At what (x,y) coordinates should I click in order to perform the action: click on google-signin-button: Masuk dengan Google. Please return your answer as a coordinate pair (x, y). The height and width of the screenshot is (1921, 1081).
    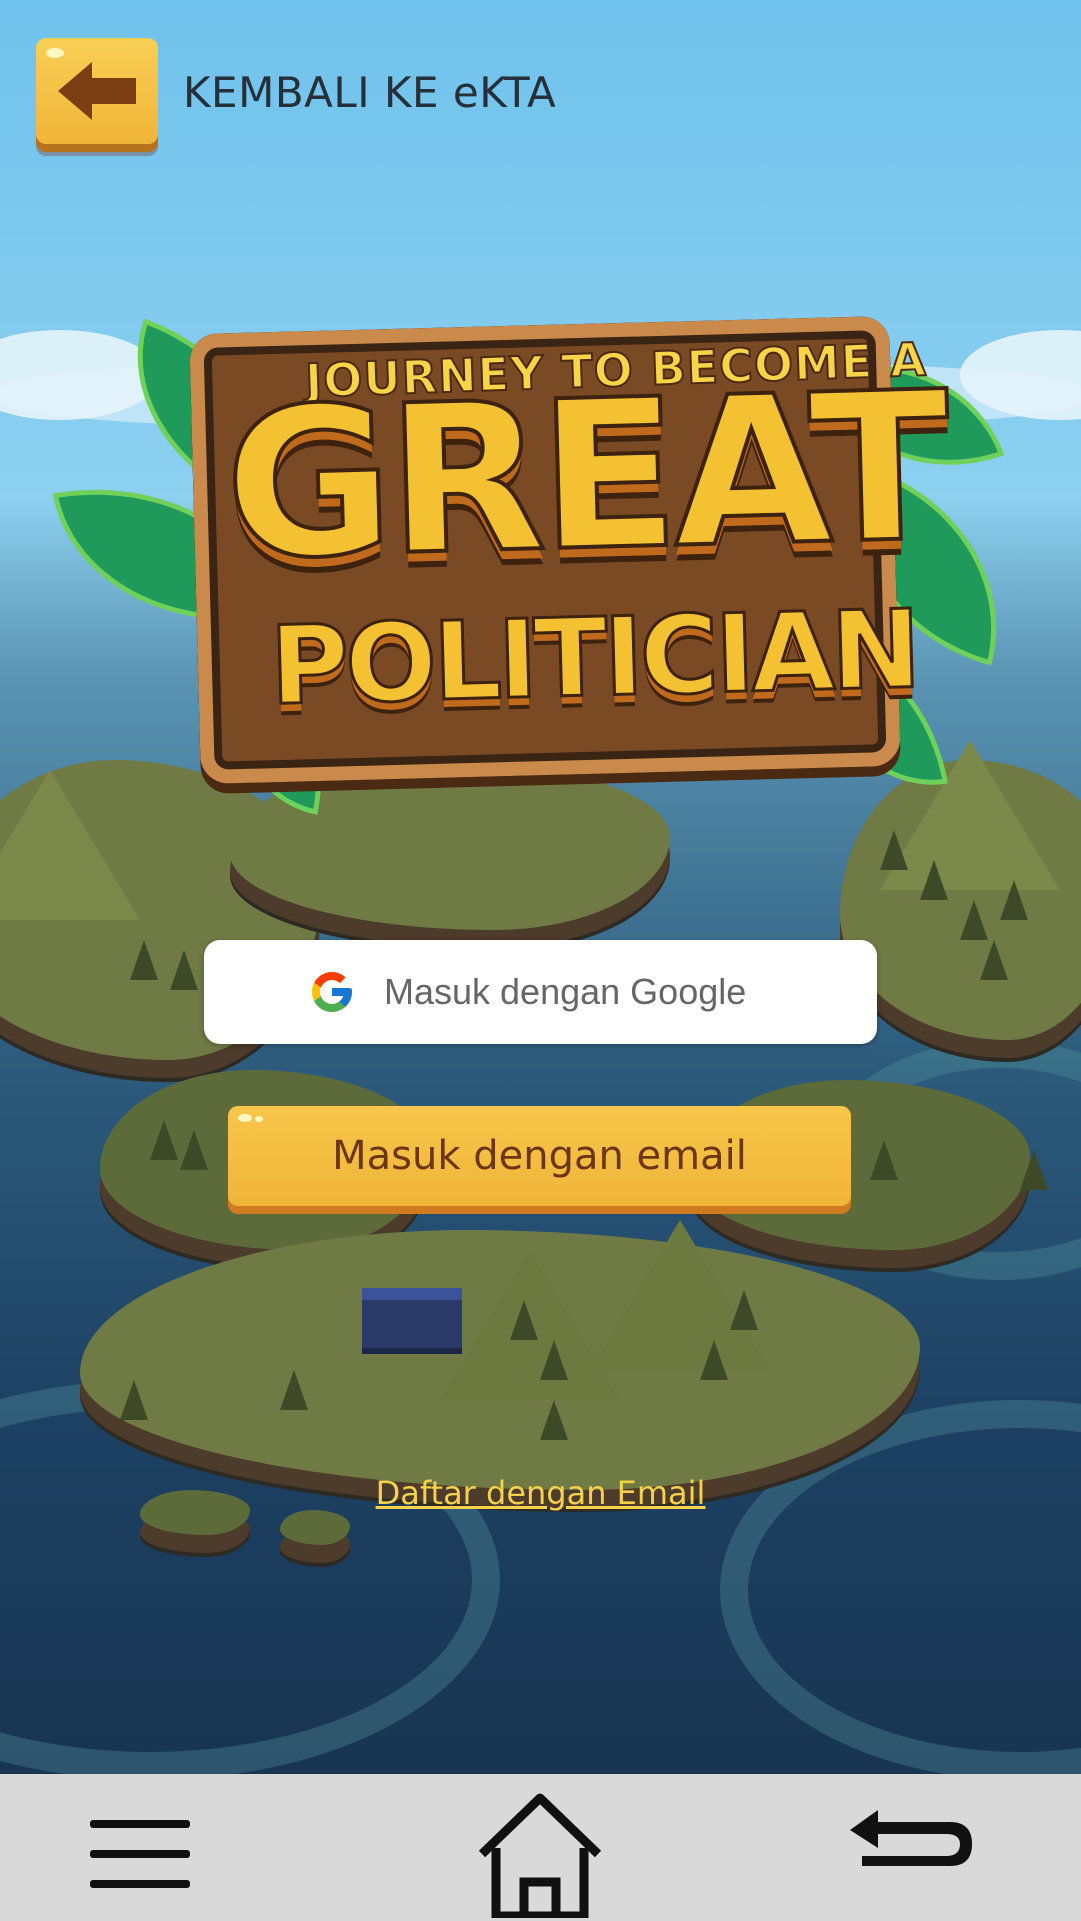
    Looking at the image, I should click on (540, 992).